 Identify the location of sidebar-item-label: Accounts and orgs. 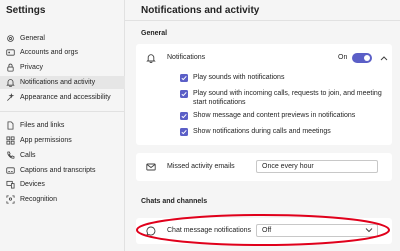
(49, 52).